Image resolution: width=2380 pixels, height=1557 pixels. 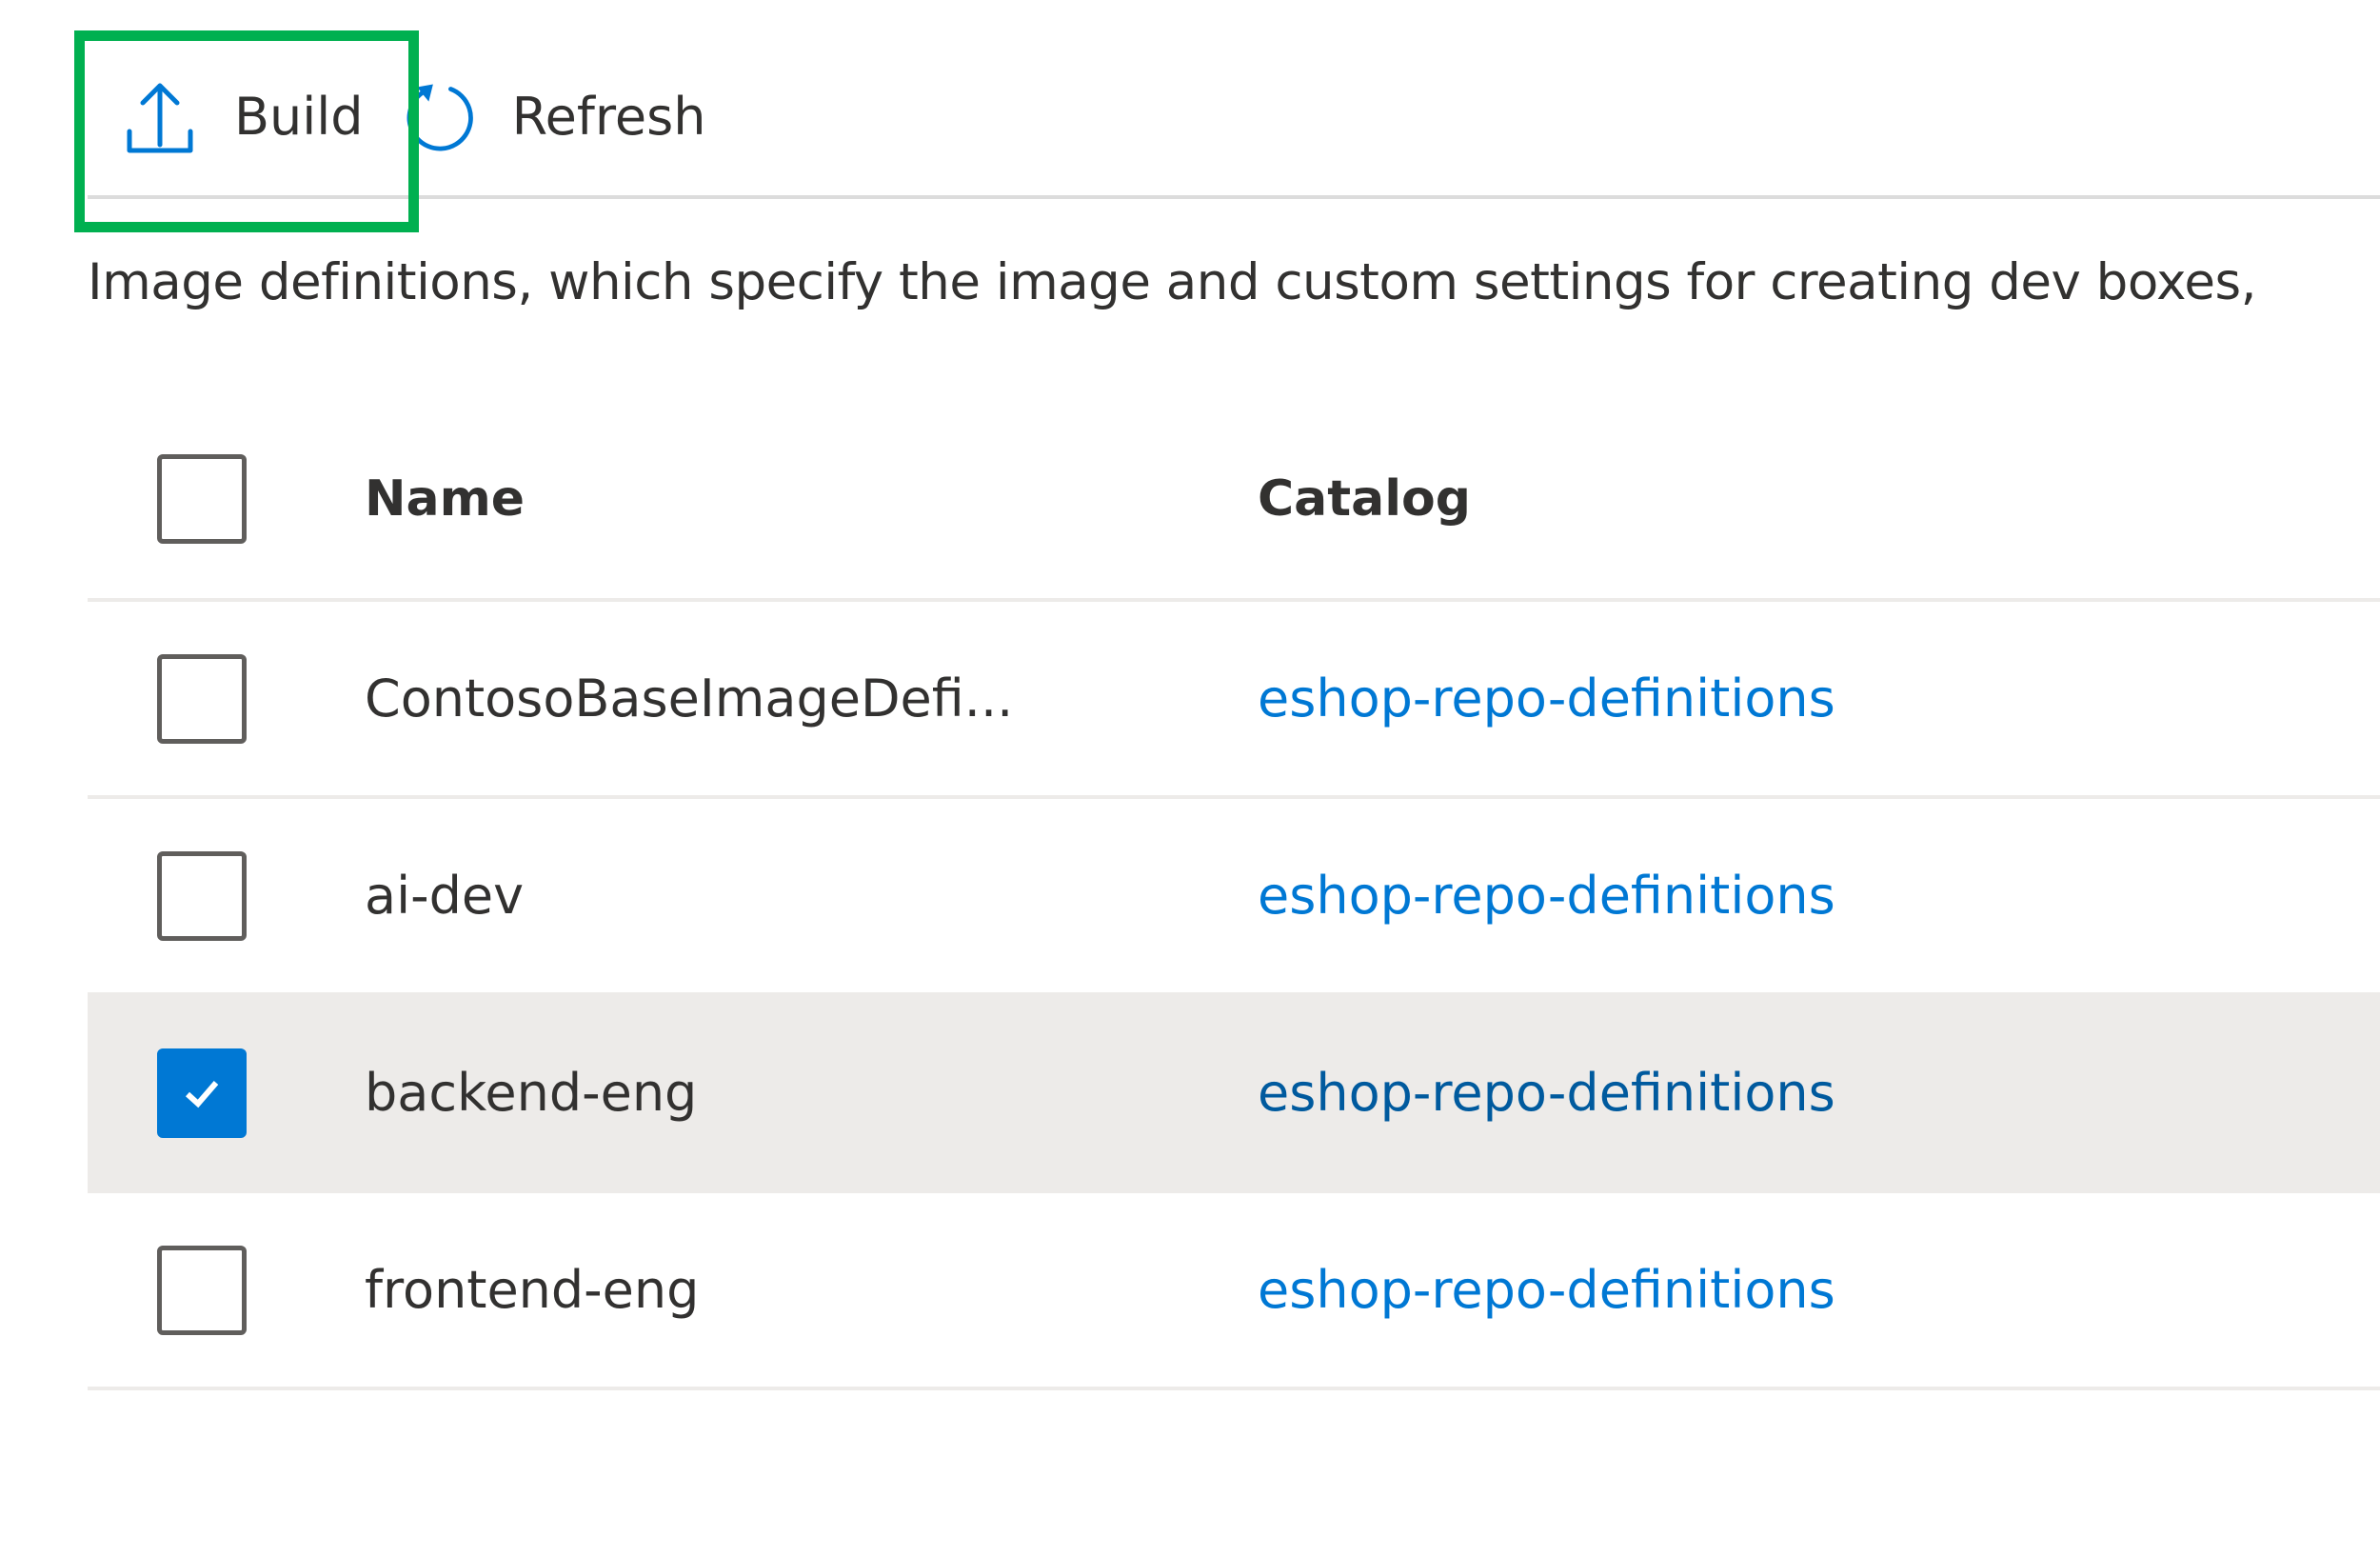 What do you see at coordinates (445, 896) in the screenshot?
I see `row-name: ai-dev` at bounding box center [445, 896].